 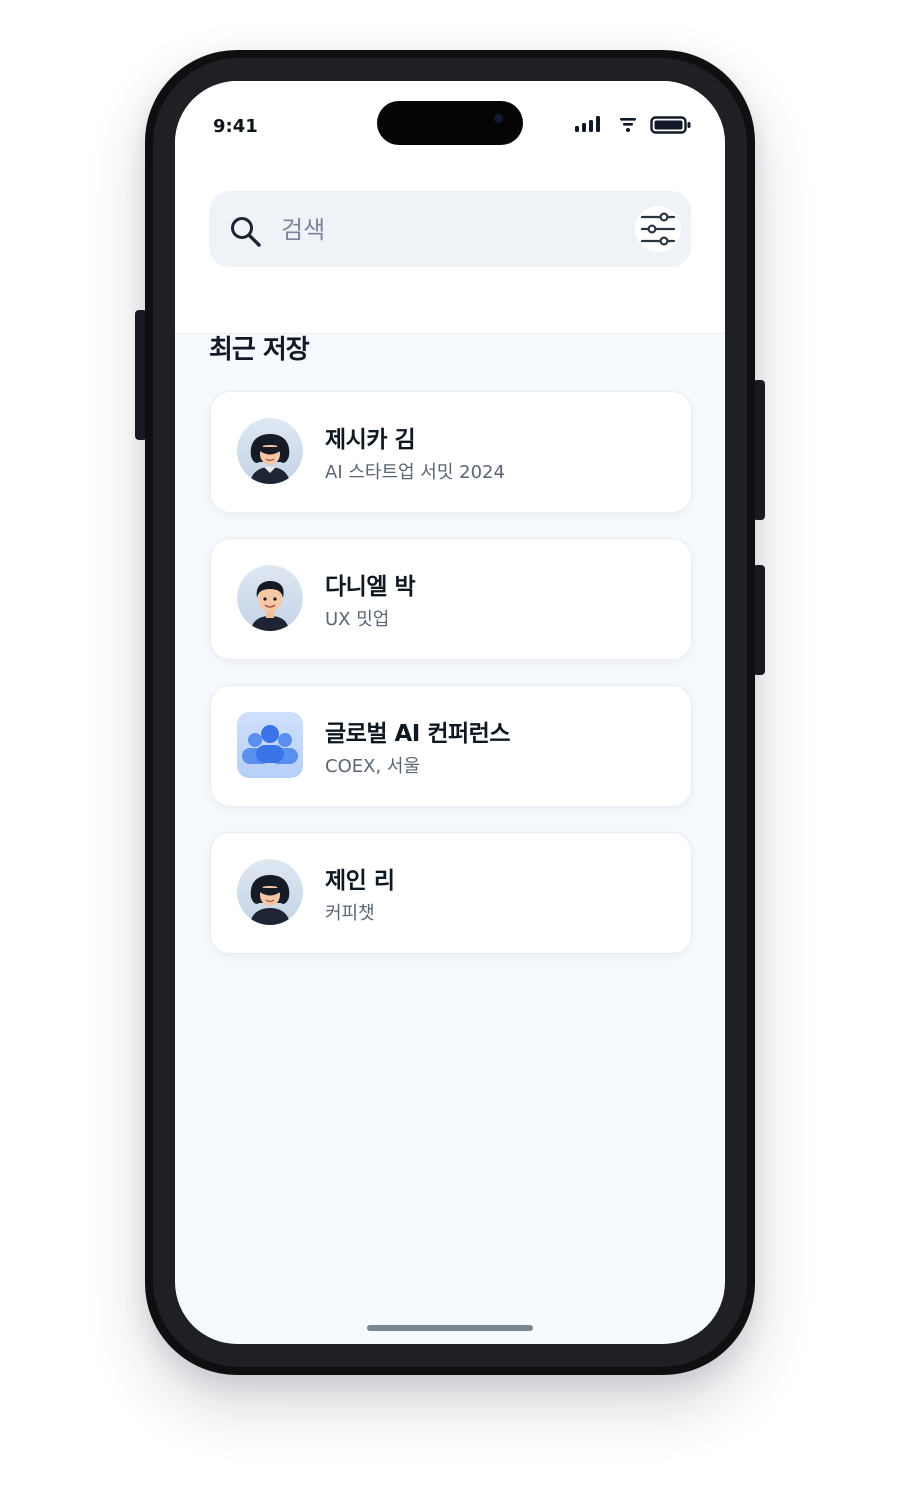 What do you see at coordinates (451, 452) in the screenshot?
I see `contact-card: 제시카 김 AI 스타트업 서밋 2024` at bounding box center [451, 452].